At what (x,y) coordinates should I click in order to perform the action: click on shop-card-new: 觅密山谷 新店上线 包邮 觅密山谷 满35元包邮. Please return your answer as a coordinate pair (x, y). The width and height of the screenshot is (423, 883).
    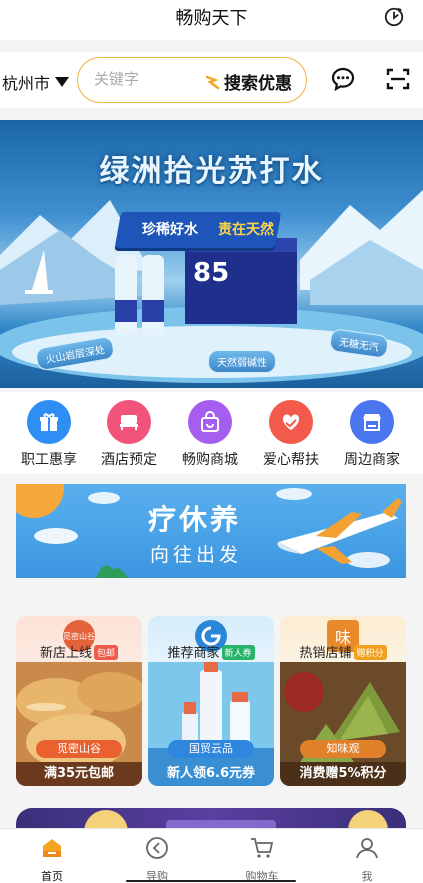
    Looking at the image, I should click on (79, 701).